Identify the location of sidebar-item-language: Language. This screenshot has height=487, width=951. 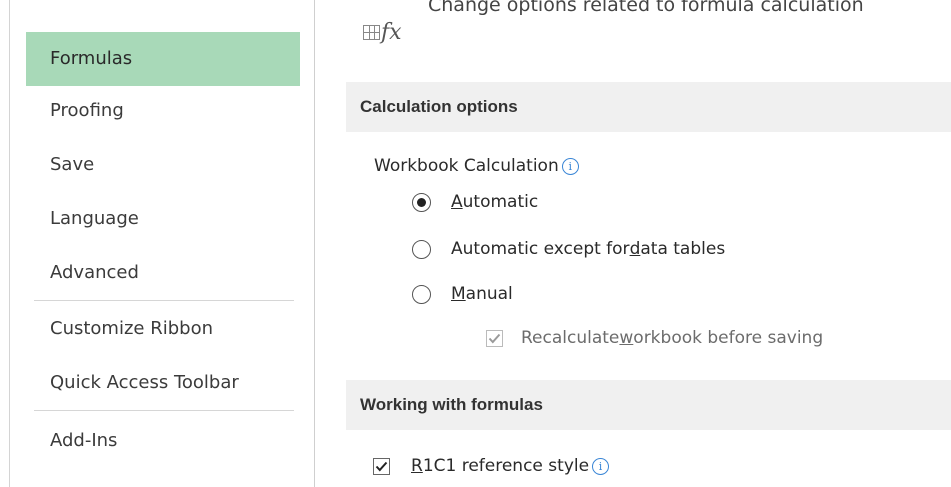
(163, 219).